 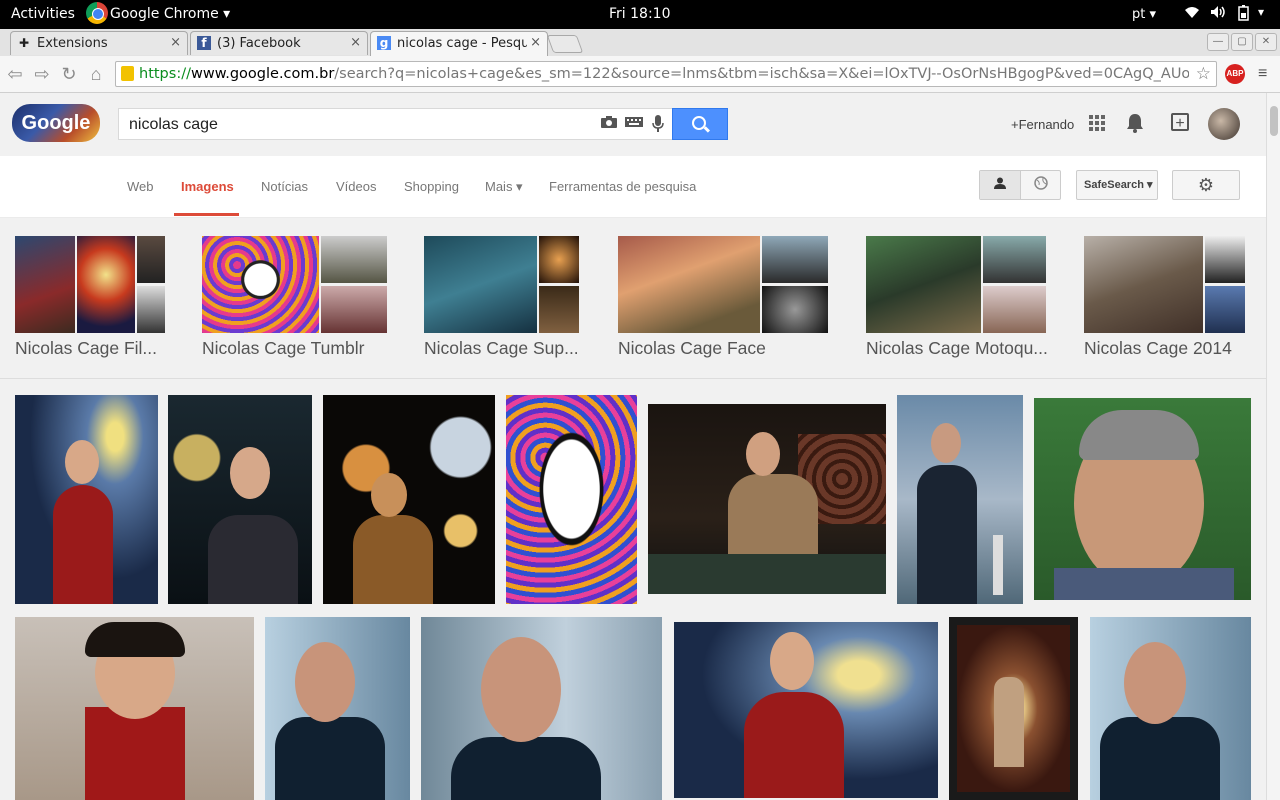 What do you see at coordinates (565, 44) in the screenshot?
I see `new-tab-button` at bounding box center [565, 44].